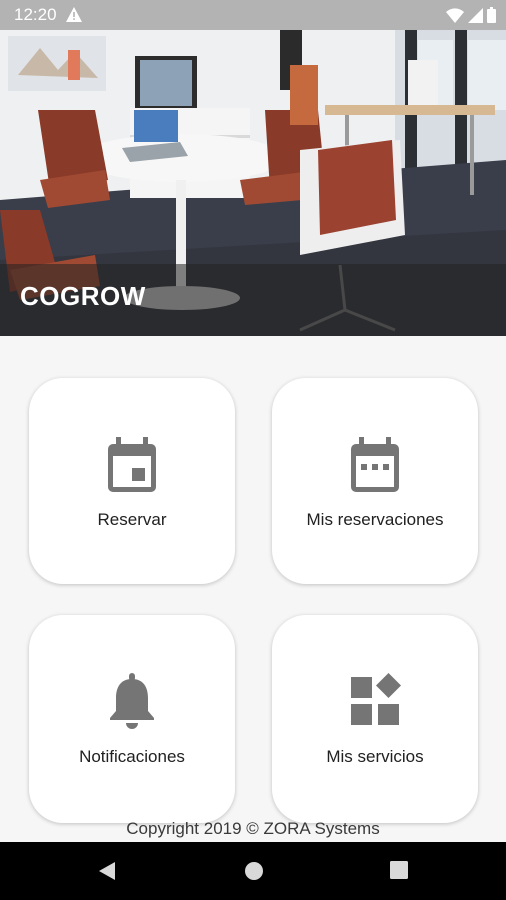 The width and height of the screenshot is (506, 900). Describe the element at coordinates (491, 15) in the screenshot. I see `battery-icon` at that location.